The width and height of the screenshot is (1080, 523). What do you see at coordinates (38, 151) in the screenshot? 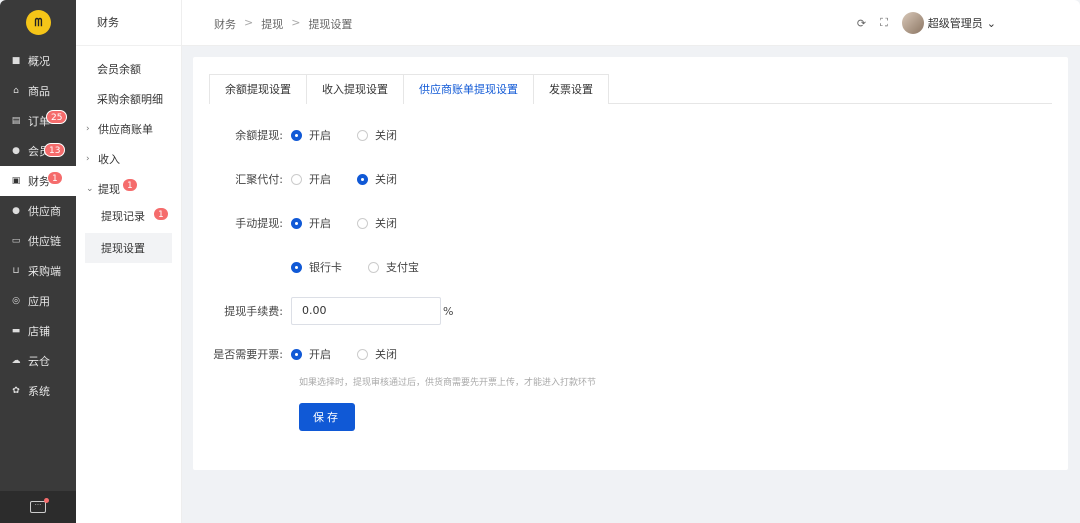
I see `rail-item-members: ● 会员 13` at bounding box center [38, 151].